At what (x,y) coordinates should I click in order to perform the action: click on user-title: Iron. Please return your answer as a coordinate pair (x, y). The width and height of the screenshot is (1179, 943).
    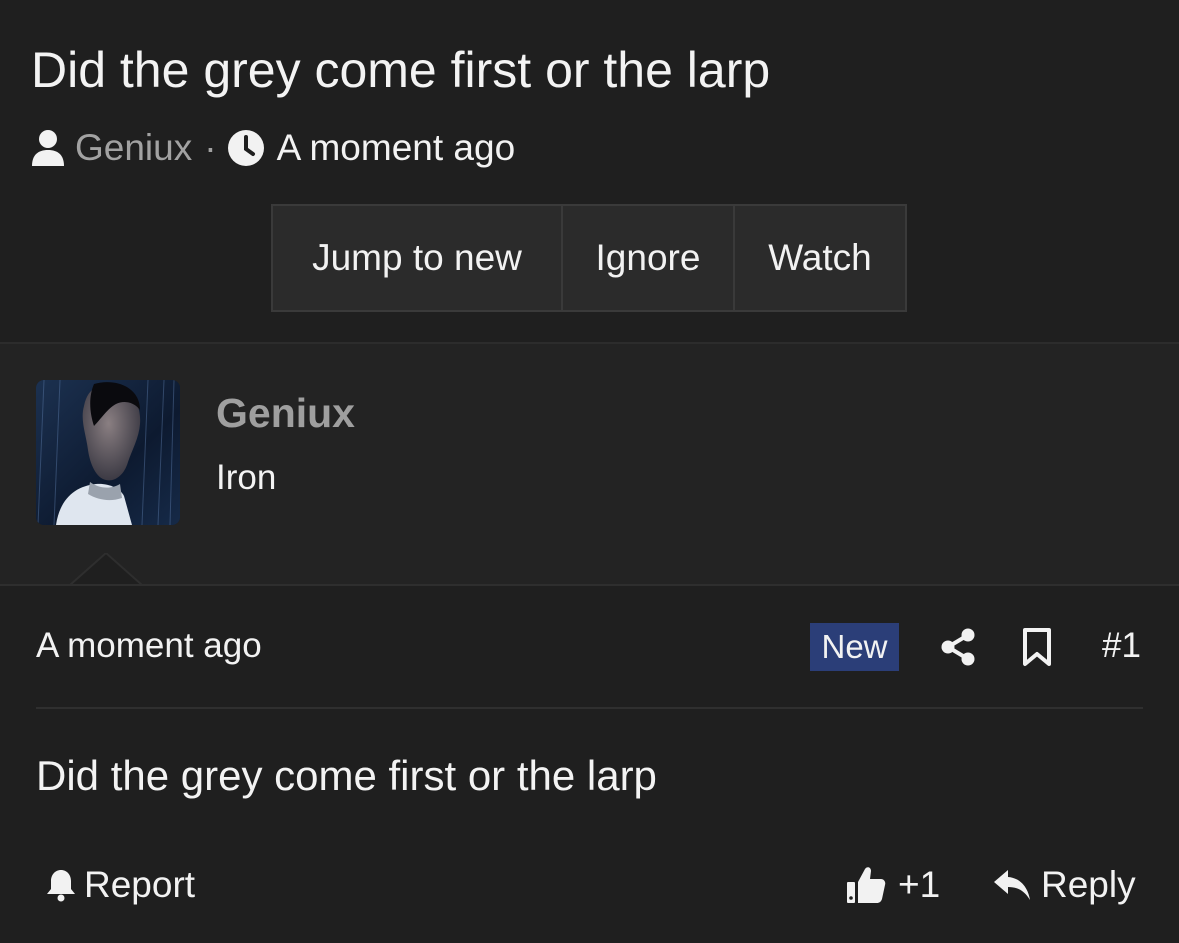
    Looking at the image, I should click on (246, 477).